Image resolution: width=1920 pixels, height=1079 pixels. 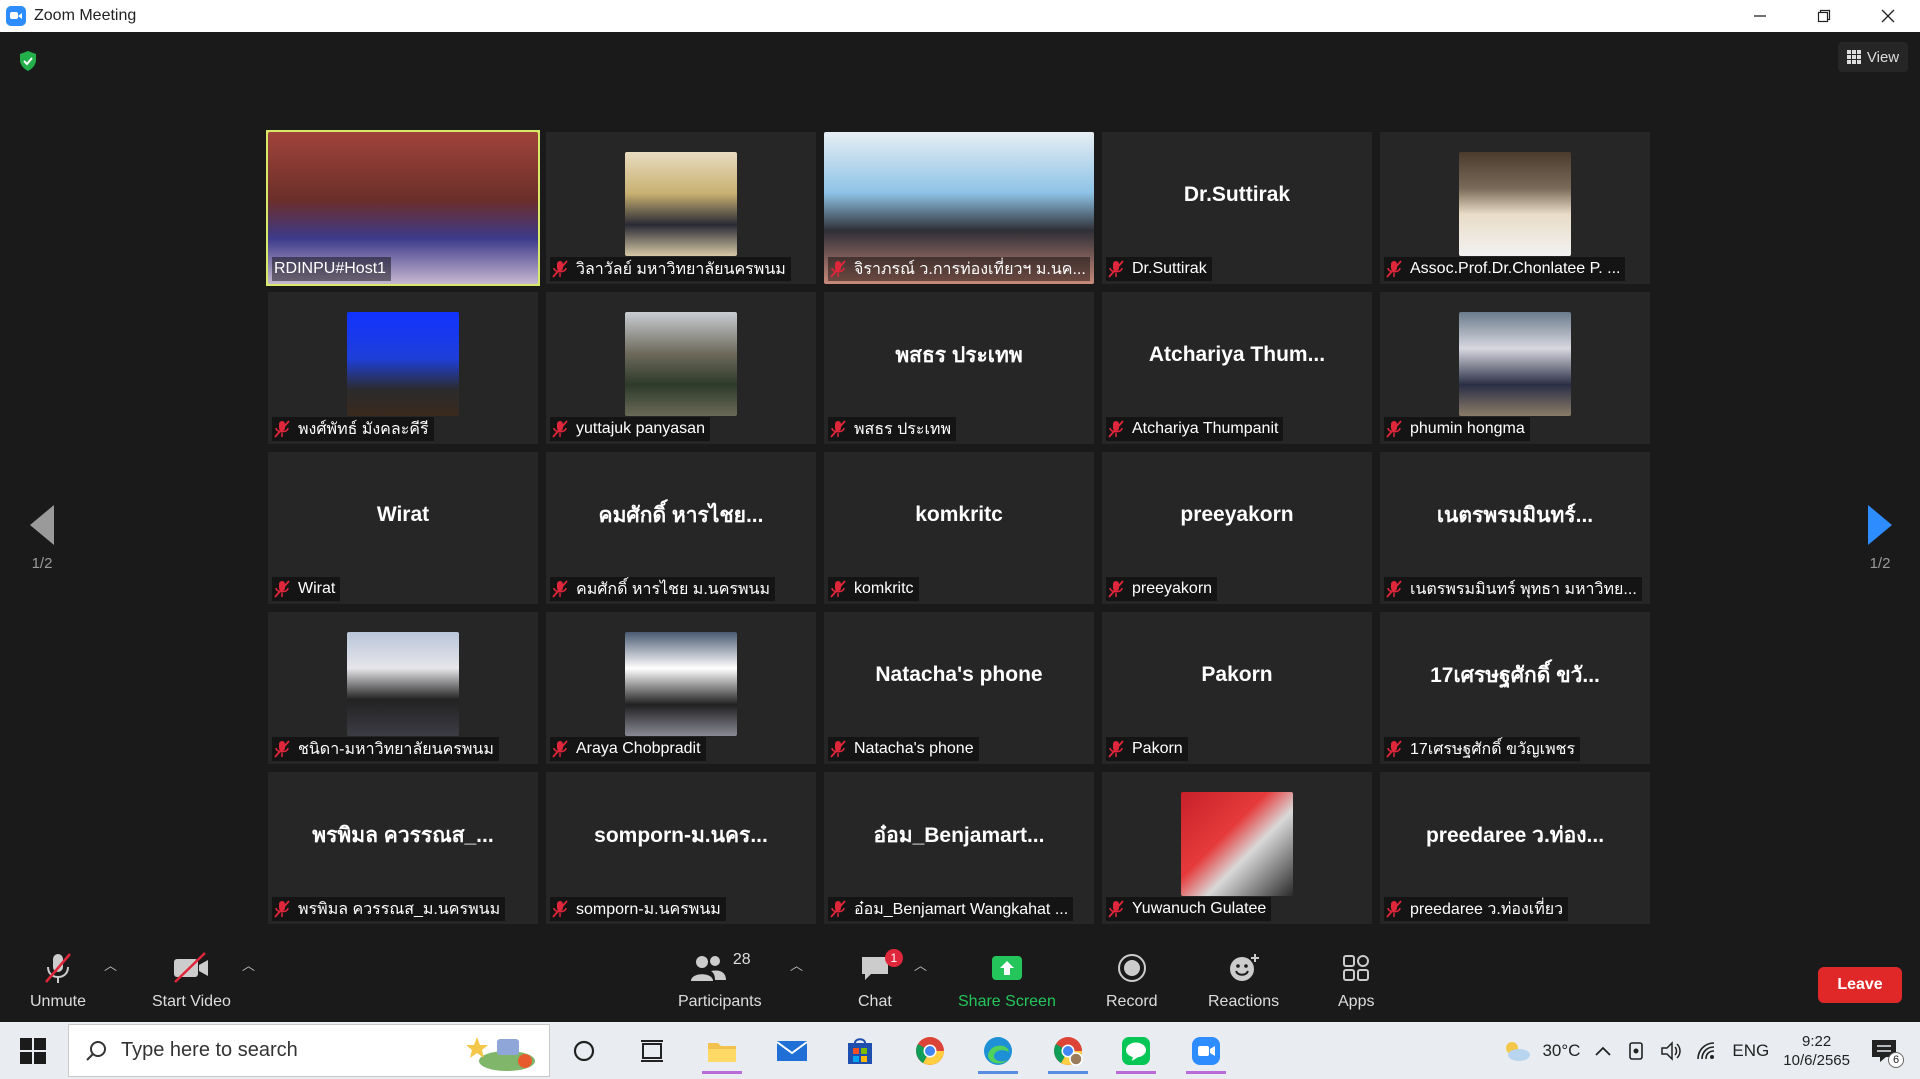 What do you see at coordinates (248, 964) in the screenshot?
I see `video-options-caret: ︿` at bounding box center [248, 964].